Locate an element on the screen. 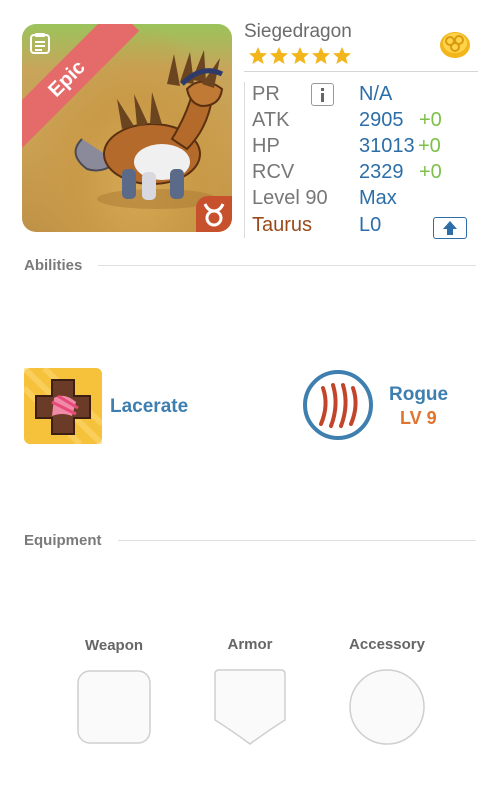 The width and height of the screenshot is (501, 800). document-icon is located at coordinates (40, 44).